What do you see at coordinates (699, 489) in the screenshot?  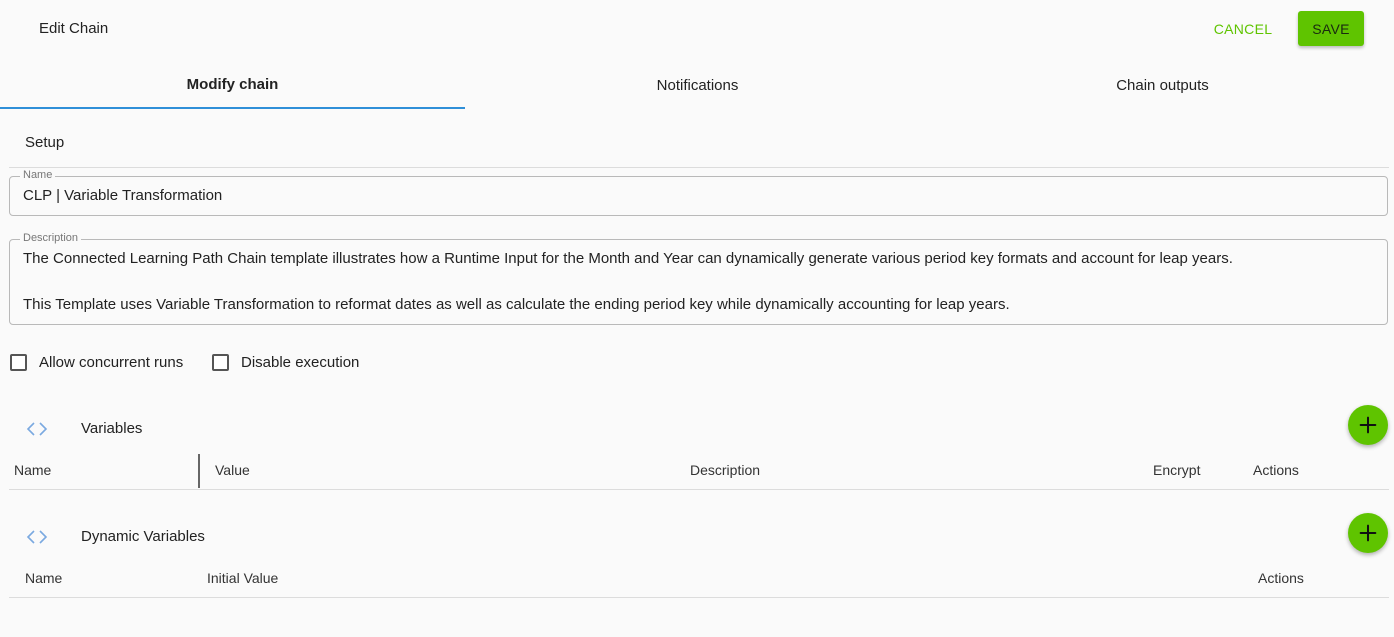 I see `variables-table-divider` at bounding box center [699, 489].